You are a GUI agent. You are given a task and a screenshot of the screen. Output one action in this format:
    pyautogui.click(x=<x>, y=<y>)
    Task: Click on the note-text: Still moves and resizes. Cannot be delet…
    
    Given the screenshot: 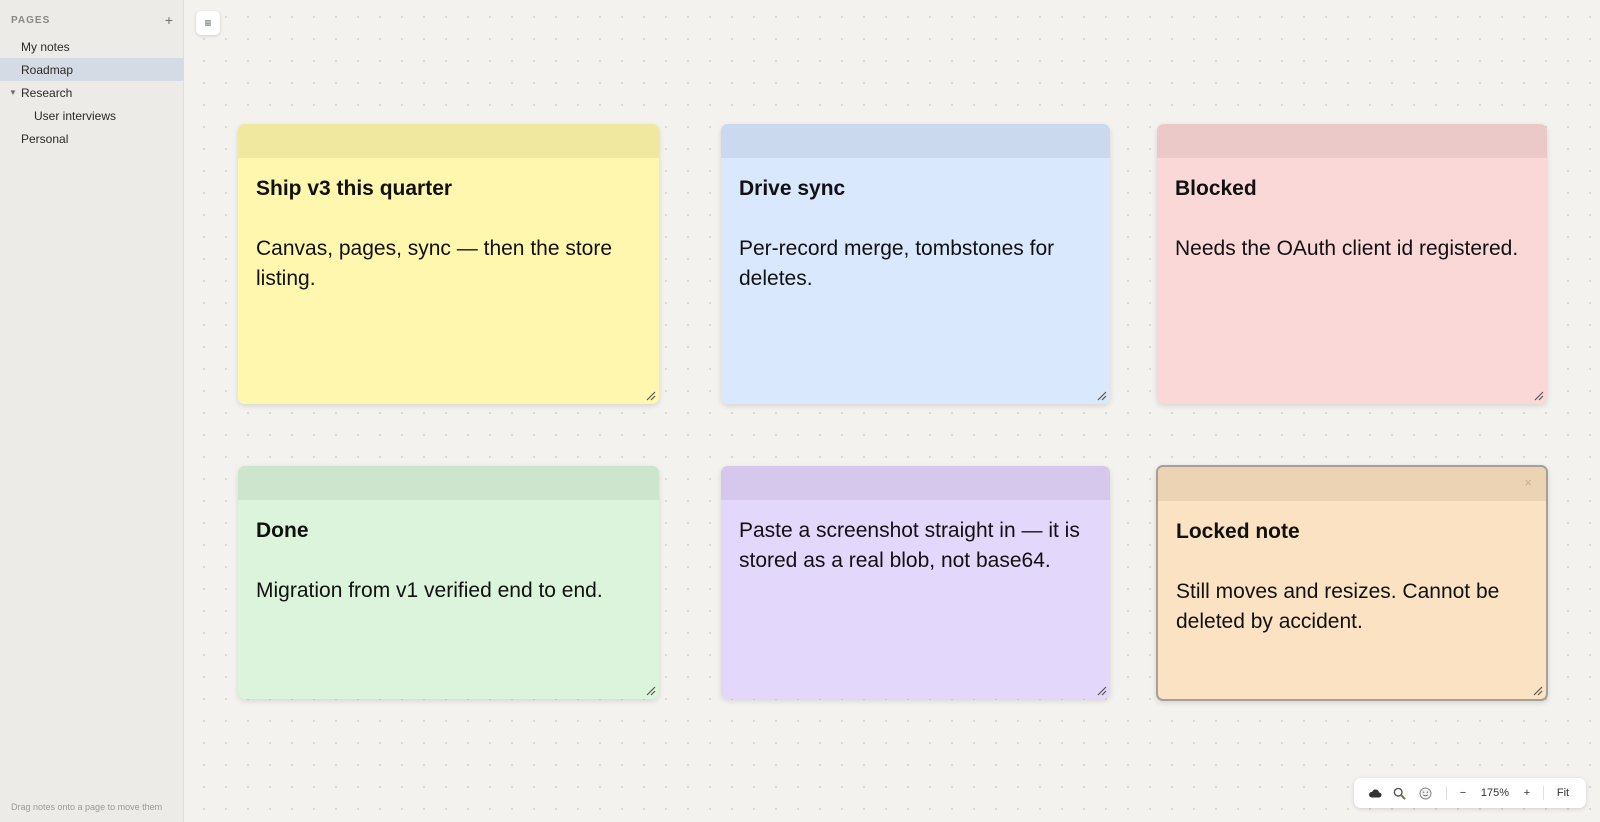 What is the action you would take?
    pyautogui.click(x=1352, y=607)
    